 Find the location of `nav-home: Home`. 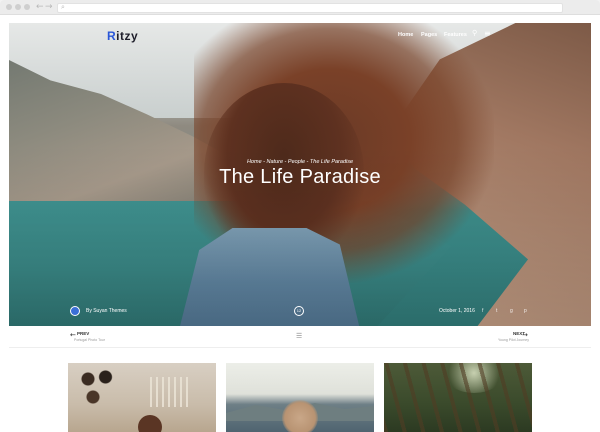

nav-home: Home is located at coordinates (405, 35).